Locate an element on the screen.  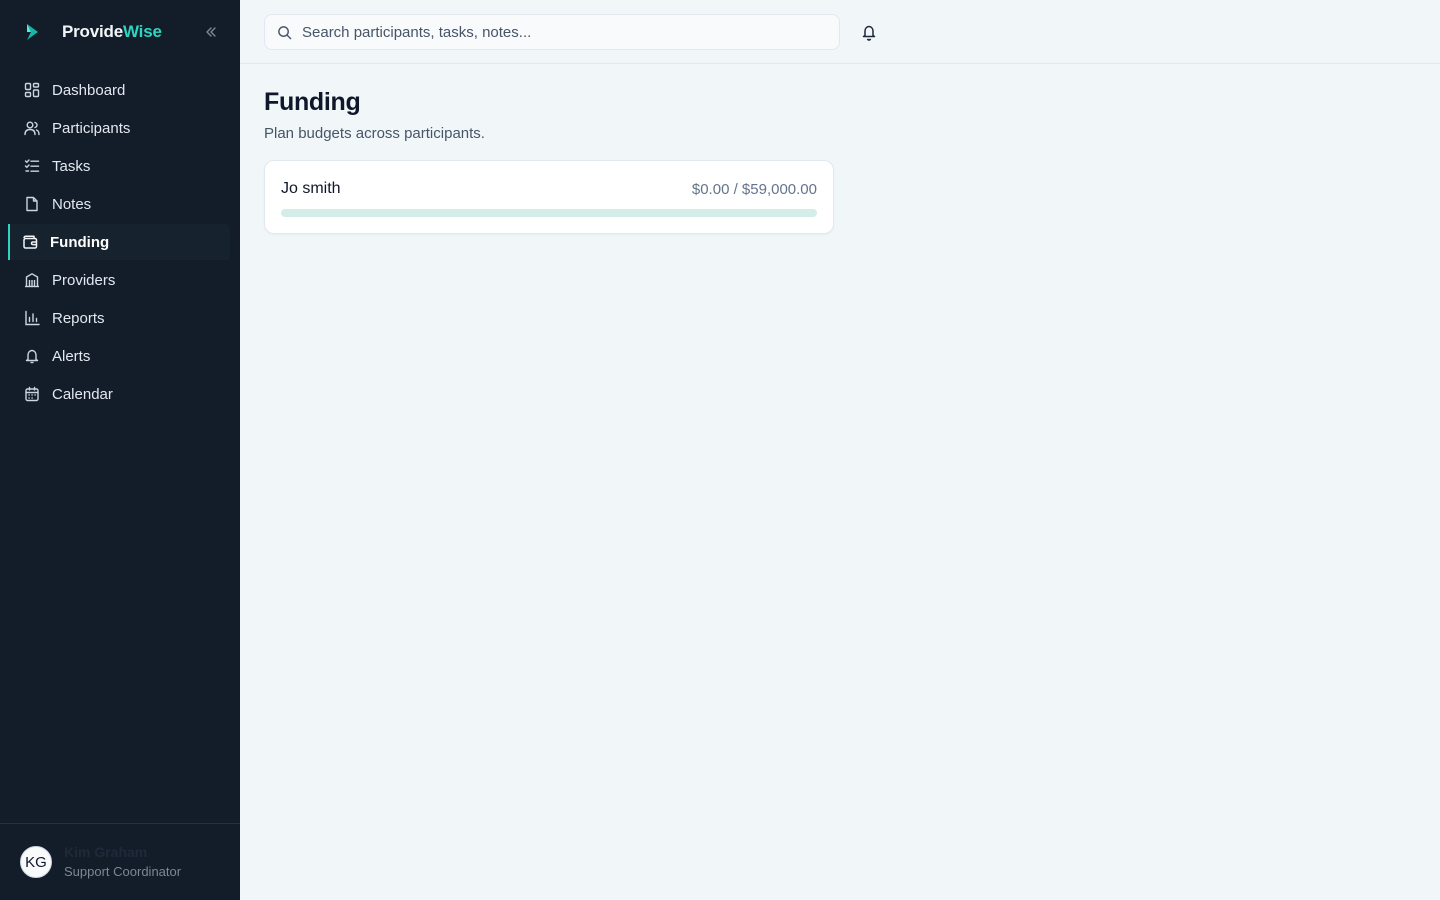
brand-name-part2: Wise is located at coordinates (142, 31).